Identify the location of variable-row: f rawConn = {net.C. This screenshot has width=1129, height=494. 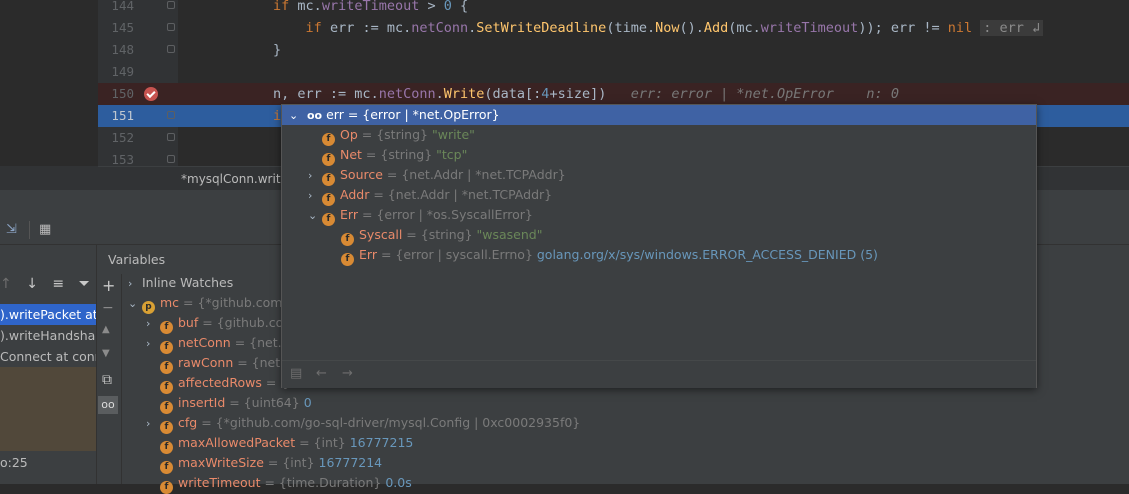
(219, 363).